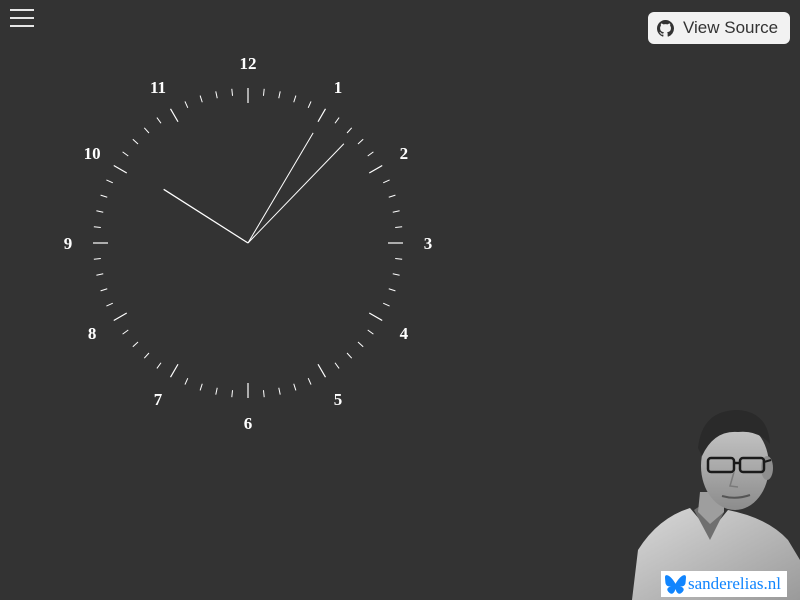 This screenshot has height=600, width=800. Describe the element at coordinates (665, 28) in the screenshot. I see `github-icon` at that location.